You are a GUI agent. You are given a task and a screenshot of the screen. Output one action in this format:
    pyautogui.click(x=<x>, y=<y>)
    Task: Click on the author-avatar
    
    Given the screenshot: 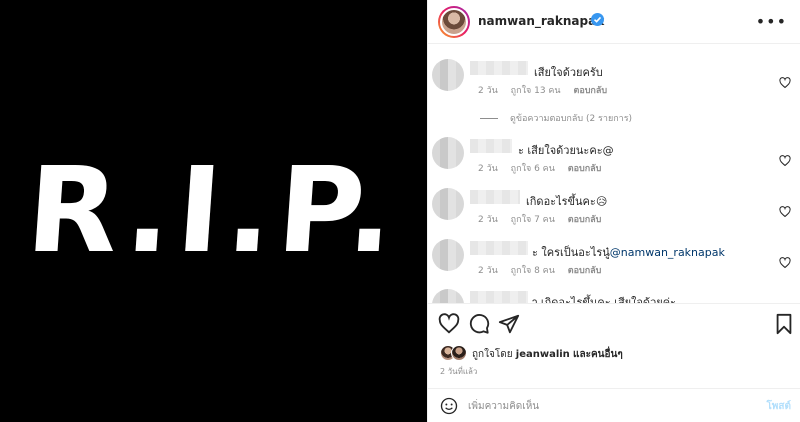 What is the action you would take?
    pyautogui.click(x=454, y=22)
    